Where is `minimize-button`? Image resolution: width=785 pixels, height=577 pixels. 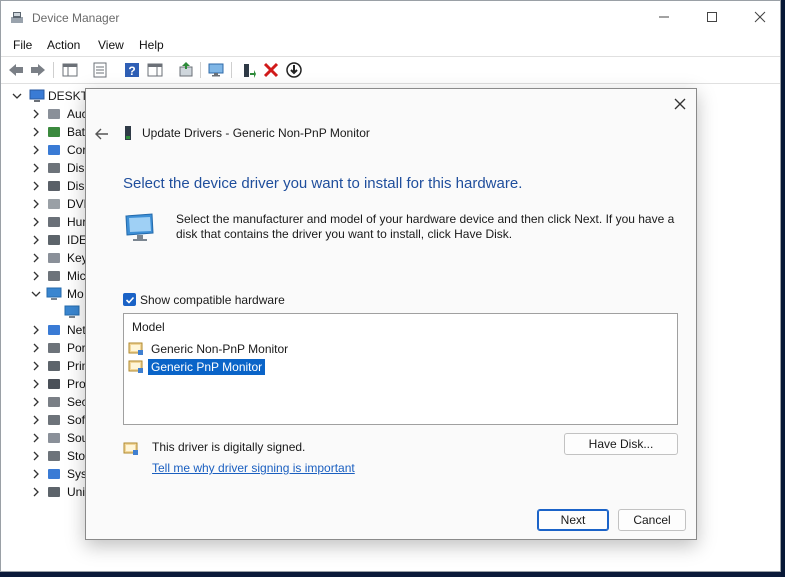 minimize-button is located at coordinates (664, 17).